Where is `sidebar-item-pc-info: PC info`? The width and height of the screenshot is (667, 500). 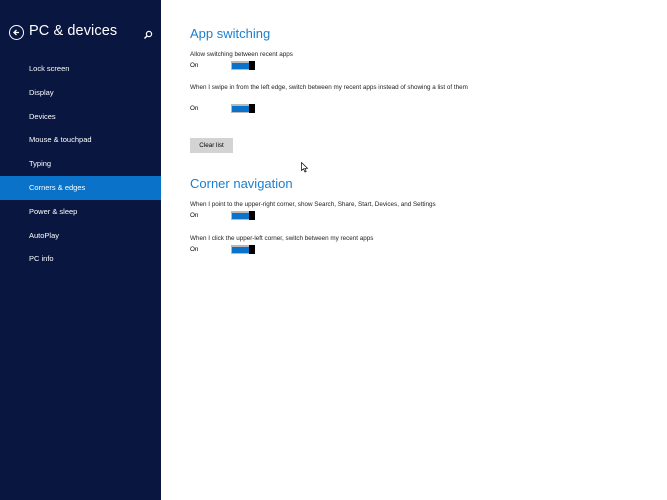
sidebar-item-pc-info: PC info is located at coordinates (80, 259).